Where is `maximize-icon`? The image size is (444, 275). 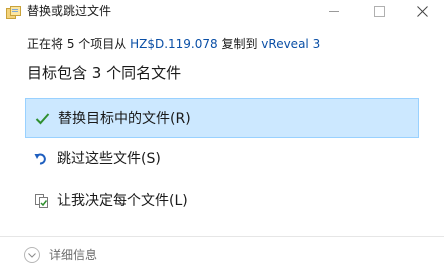 maximize-icon is located at coordinates (379, 11).